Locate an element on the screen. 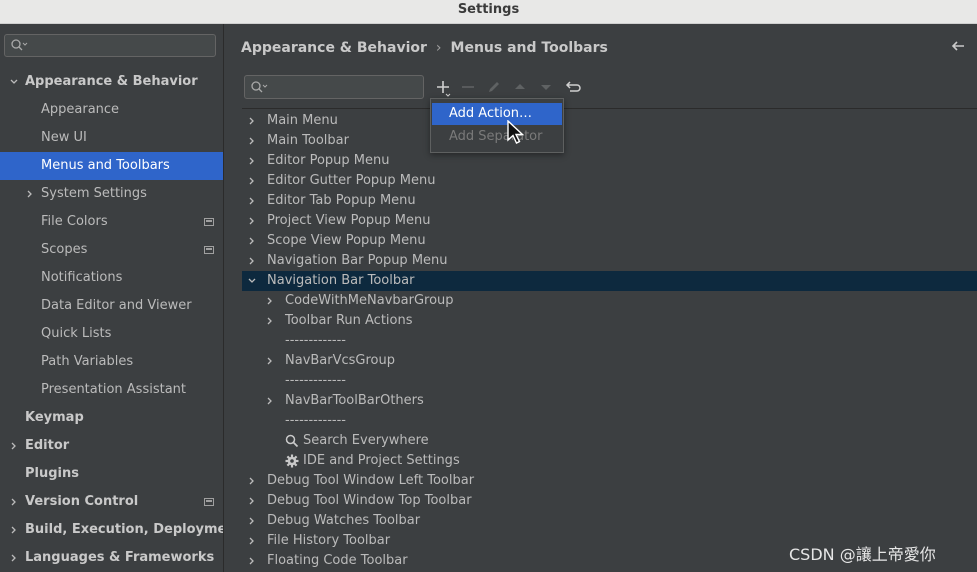  breadcrumb-parent: Appearance & Behavior is located at coordinates (334, 48).